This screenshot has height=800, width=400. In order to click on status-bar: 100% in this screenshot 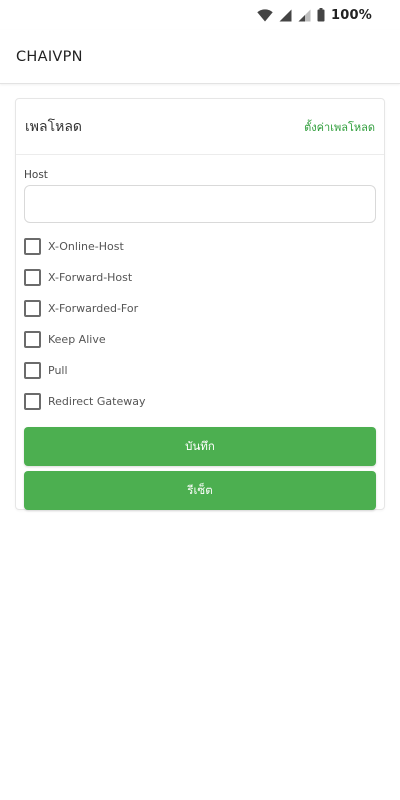, I will do `click(200, 15)`.